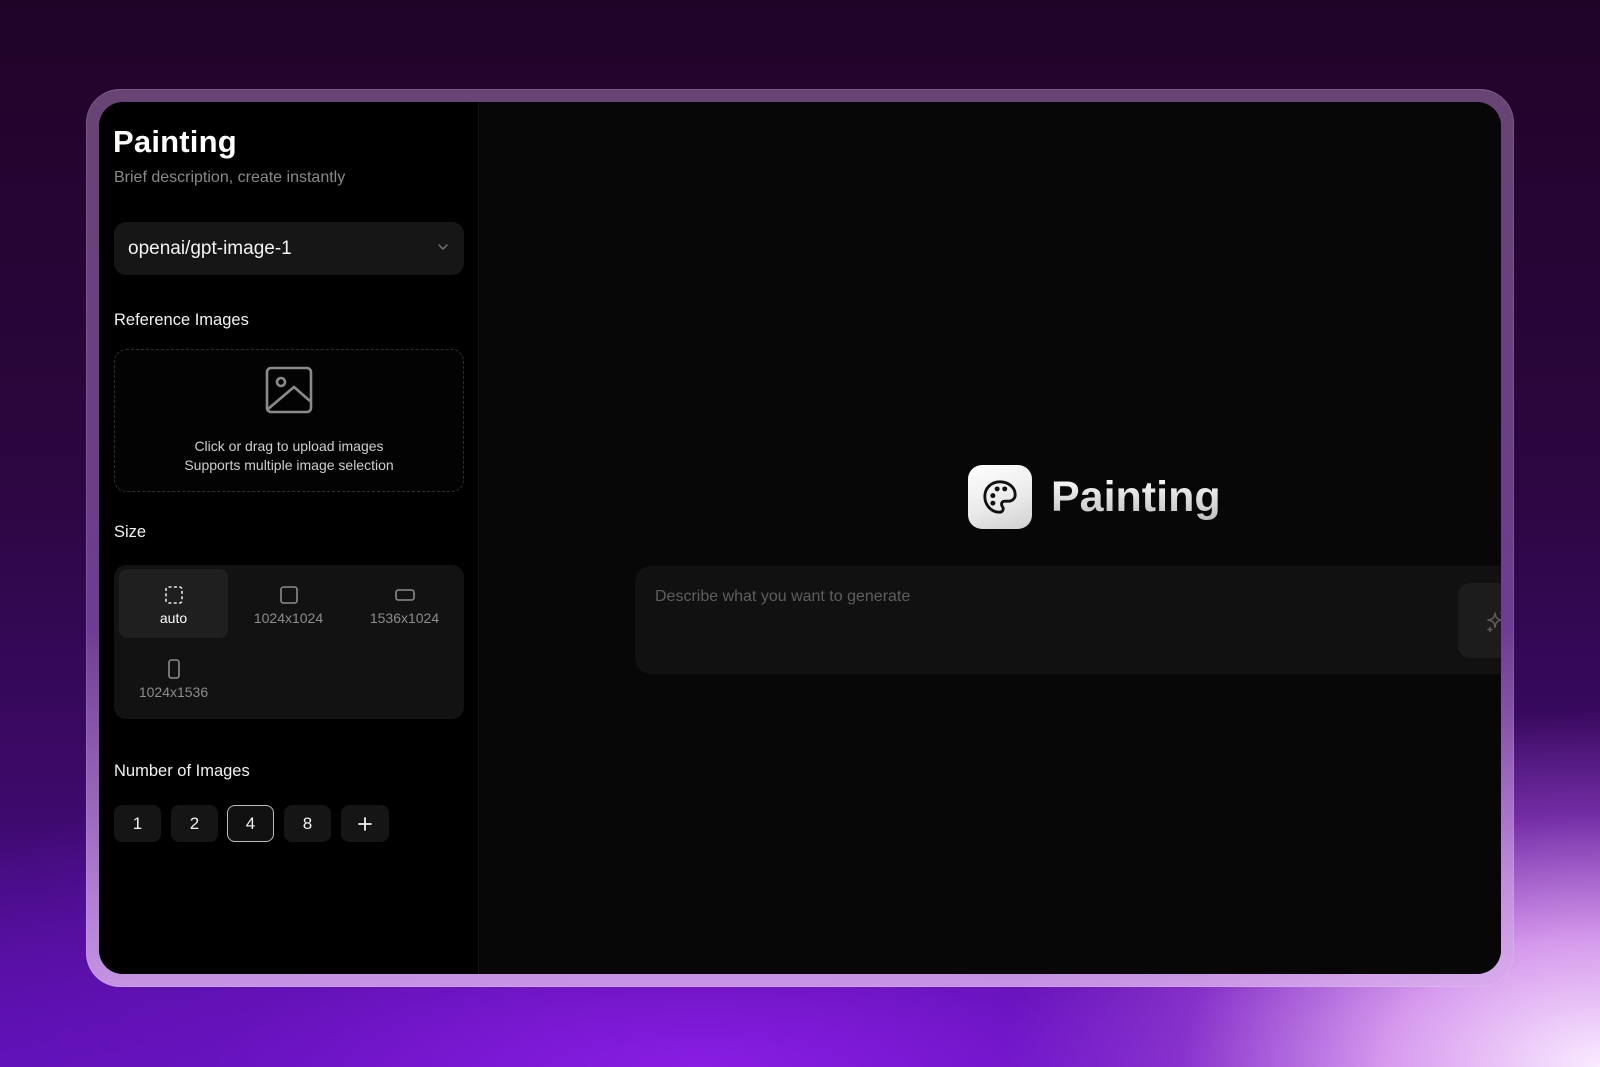  What do you see at coordinates (288, 595) in the screenshot?
I see `square-icon` at bounding box center [288, 595].